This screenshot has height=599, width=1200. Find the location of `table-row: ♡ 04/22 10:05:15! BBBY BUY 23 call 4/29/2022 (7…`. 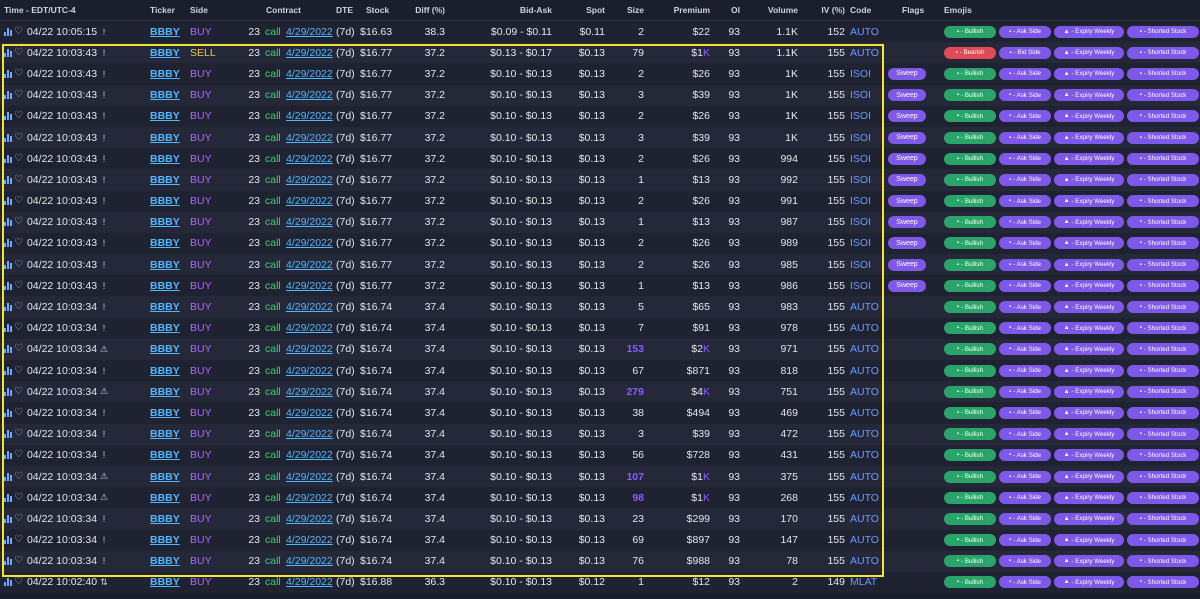

table-row: ♡ 04/22 10:05:15! BBBY BUY 23 call 4/29/2022 (7… is located at coordinates (600, 32).